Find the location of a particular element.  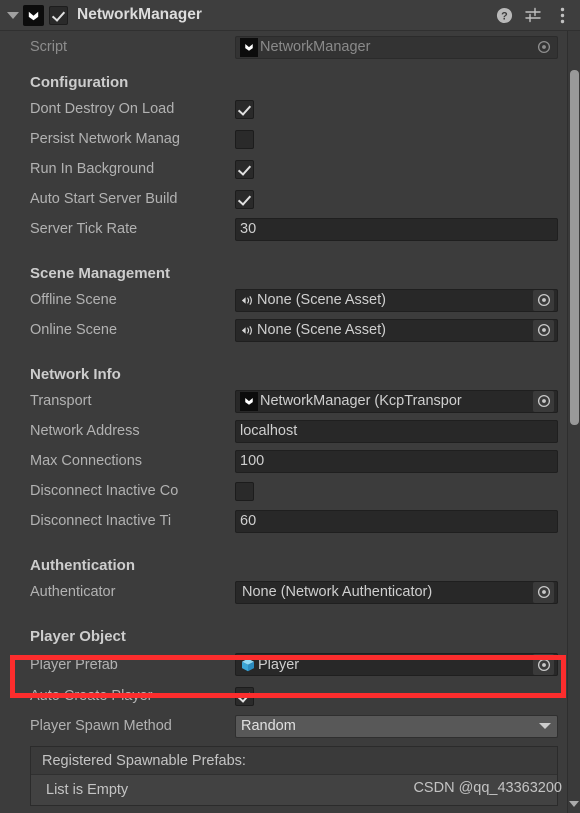

row-server-tick-rate: Server Tick Rate 30 is located at coordinates (284, 229).